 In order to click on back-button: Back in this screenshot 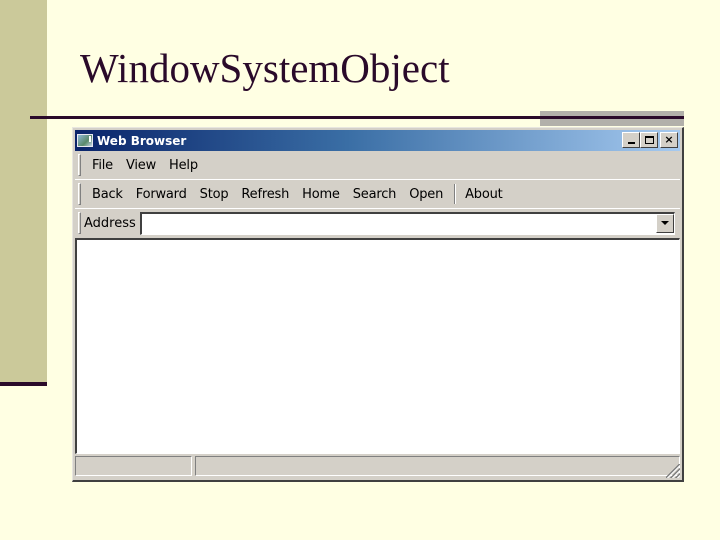, I will do `click(107, 194)`.